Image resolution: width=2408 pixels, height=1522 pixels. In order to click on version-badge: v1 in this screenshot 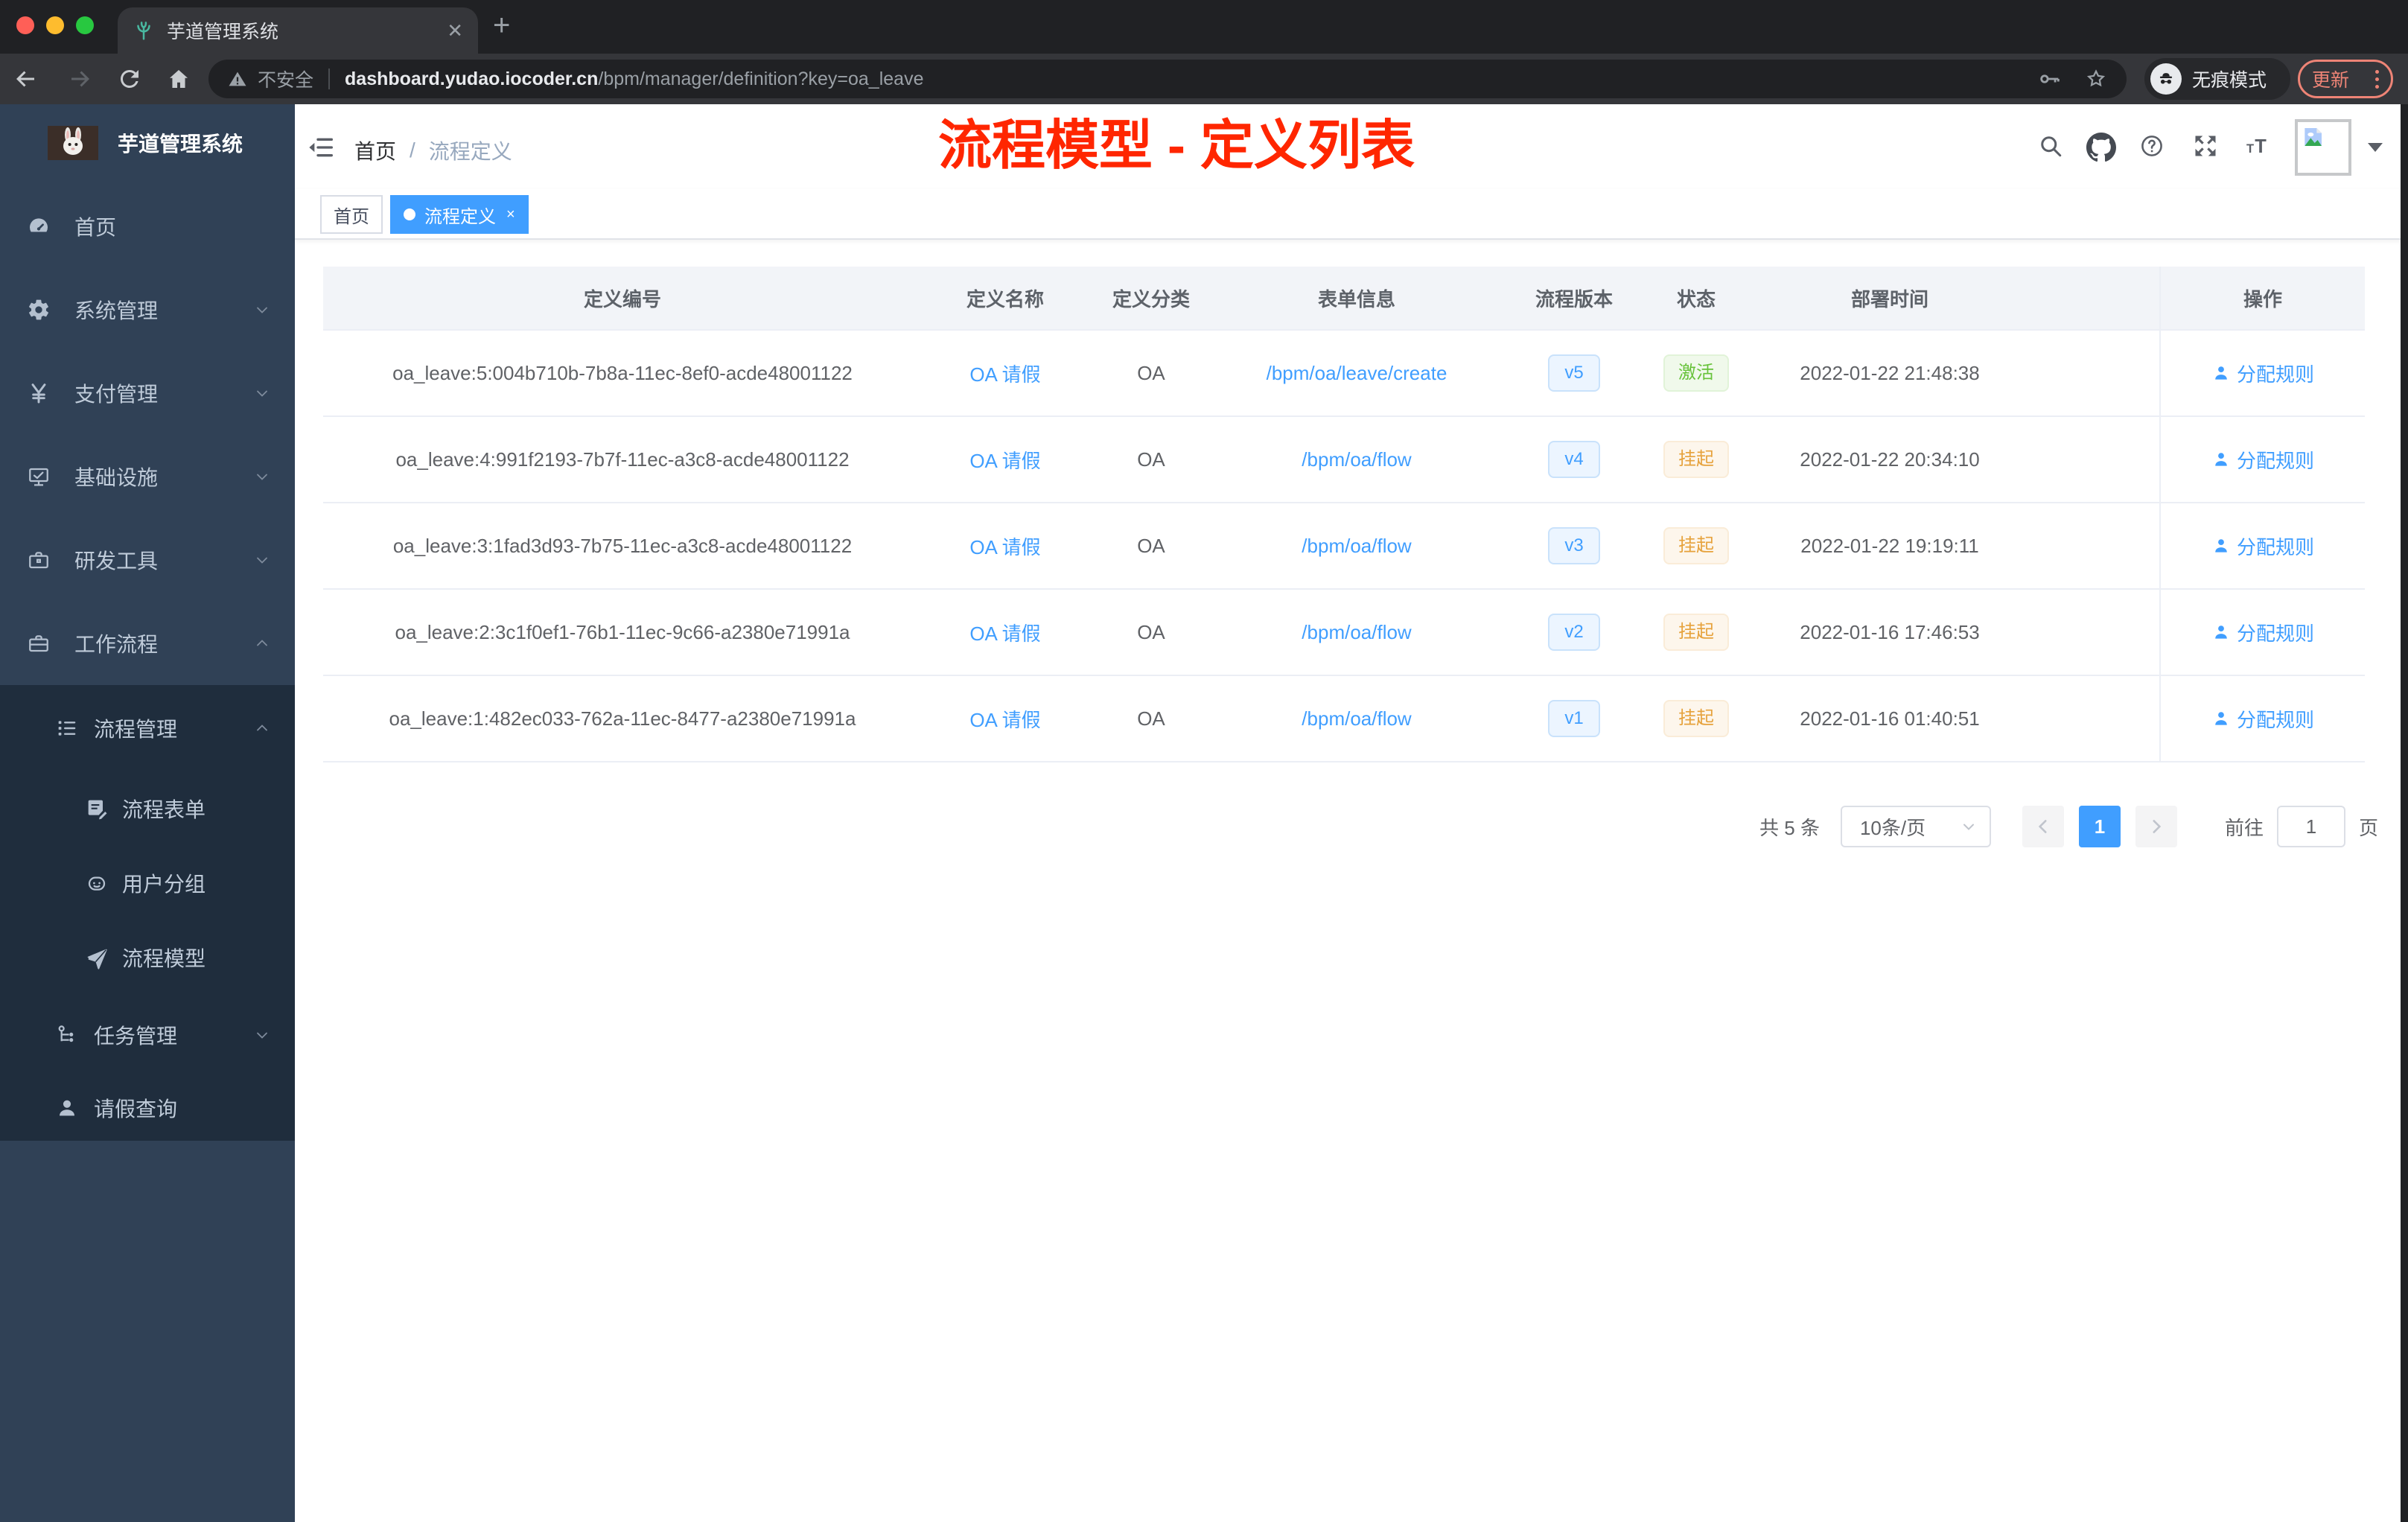, I will do `click(1574, 718)`.